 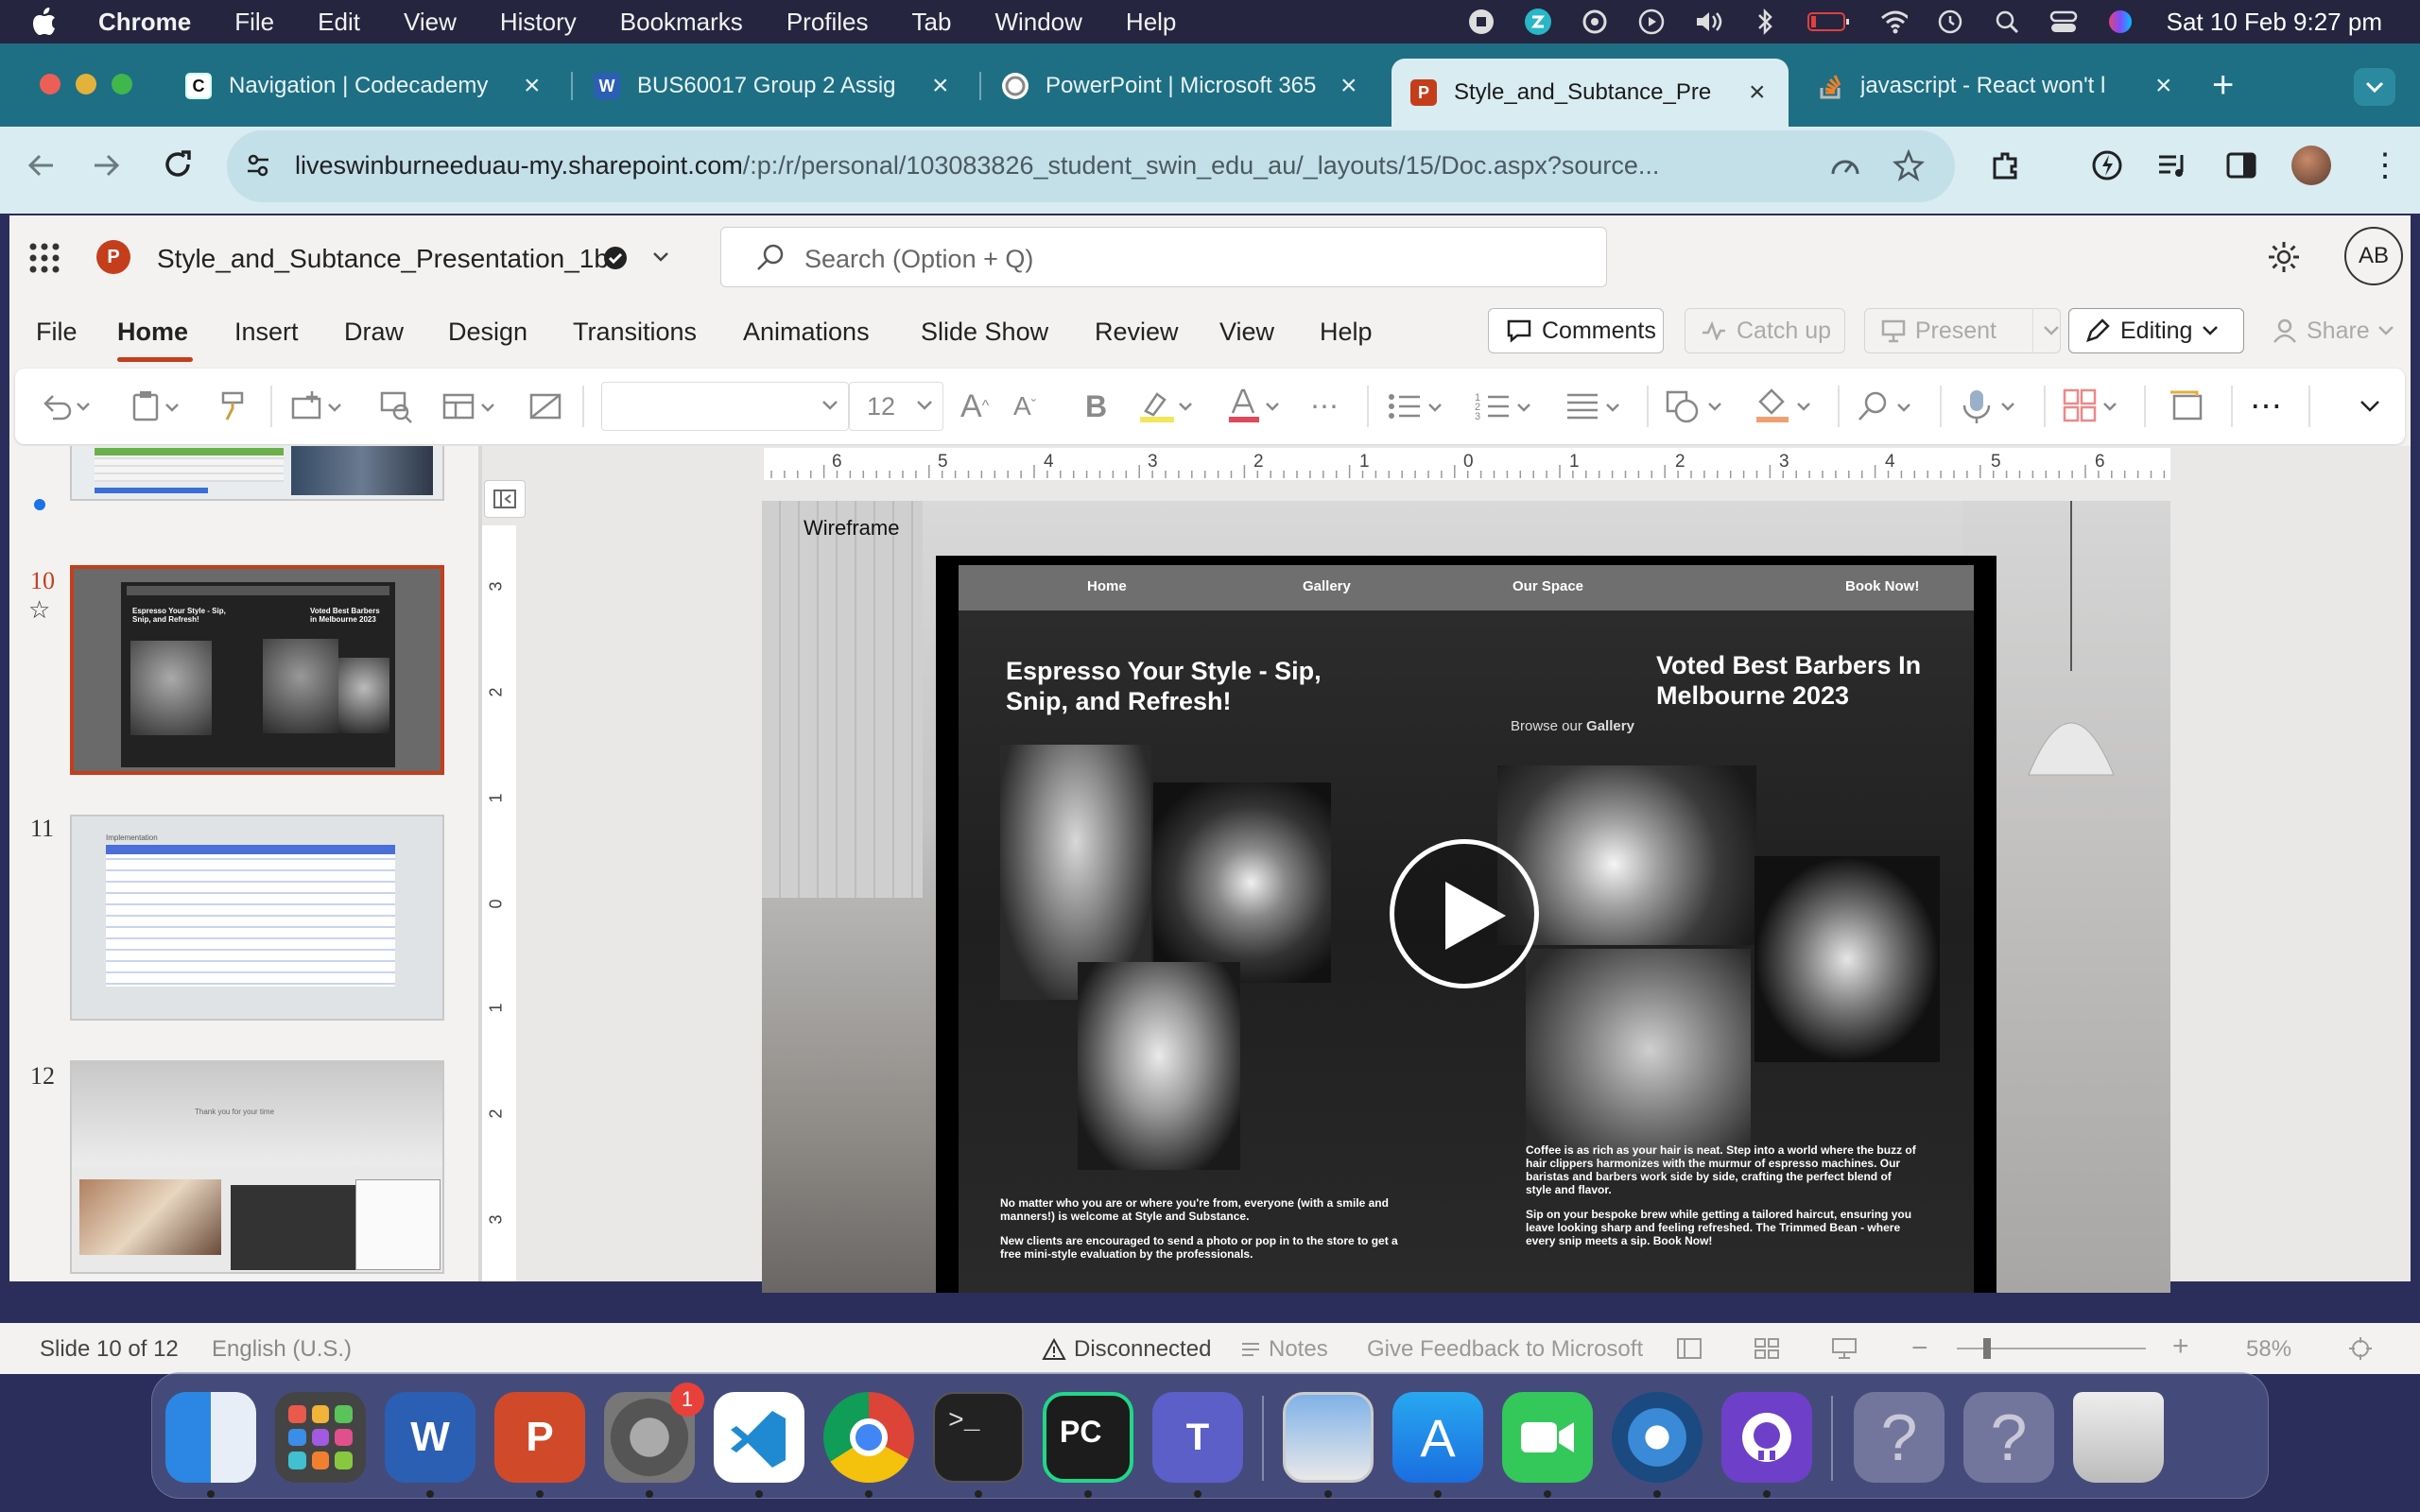 What do you see at coordinates (1766, 1437) in the screenshot?
I see `github-icon` at bounding box center [1766, 1437].